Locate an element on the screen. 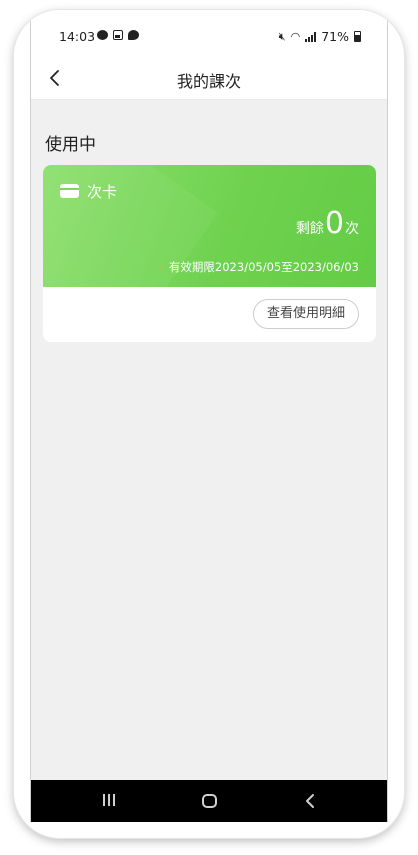 This screenshot has width=418, height=855. validity-period: 有效期限2023/05/05至2023/06/03 is located at coordinates (263, 267).